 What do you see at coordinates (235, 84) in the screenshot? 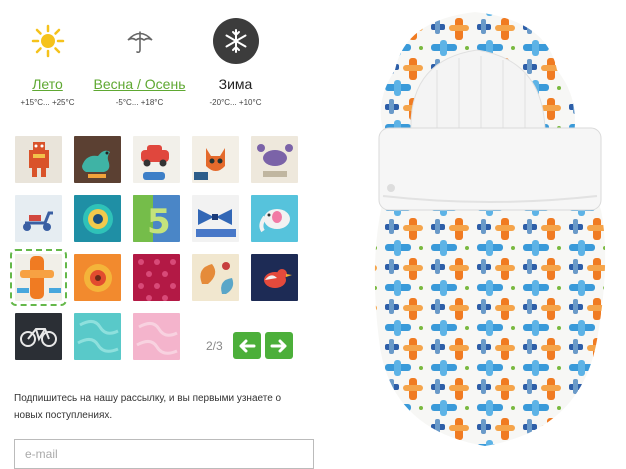
I see `season-winter-label: Зима` at bounding box center [235, 84].